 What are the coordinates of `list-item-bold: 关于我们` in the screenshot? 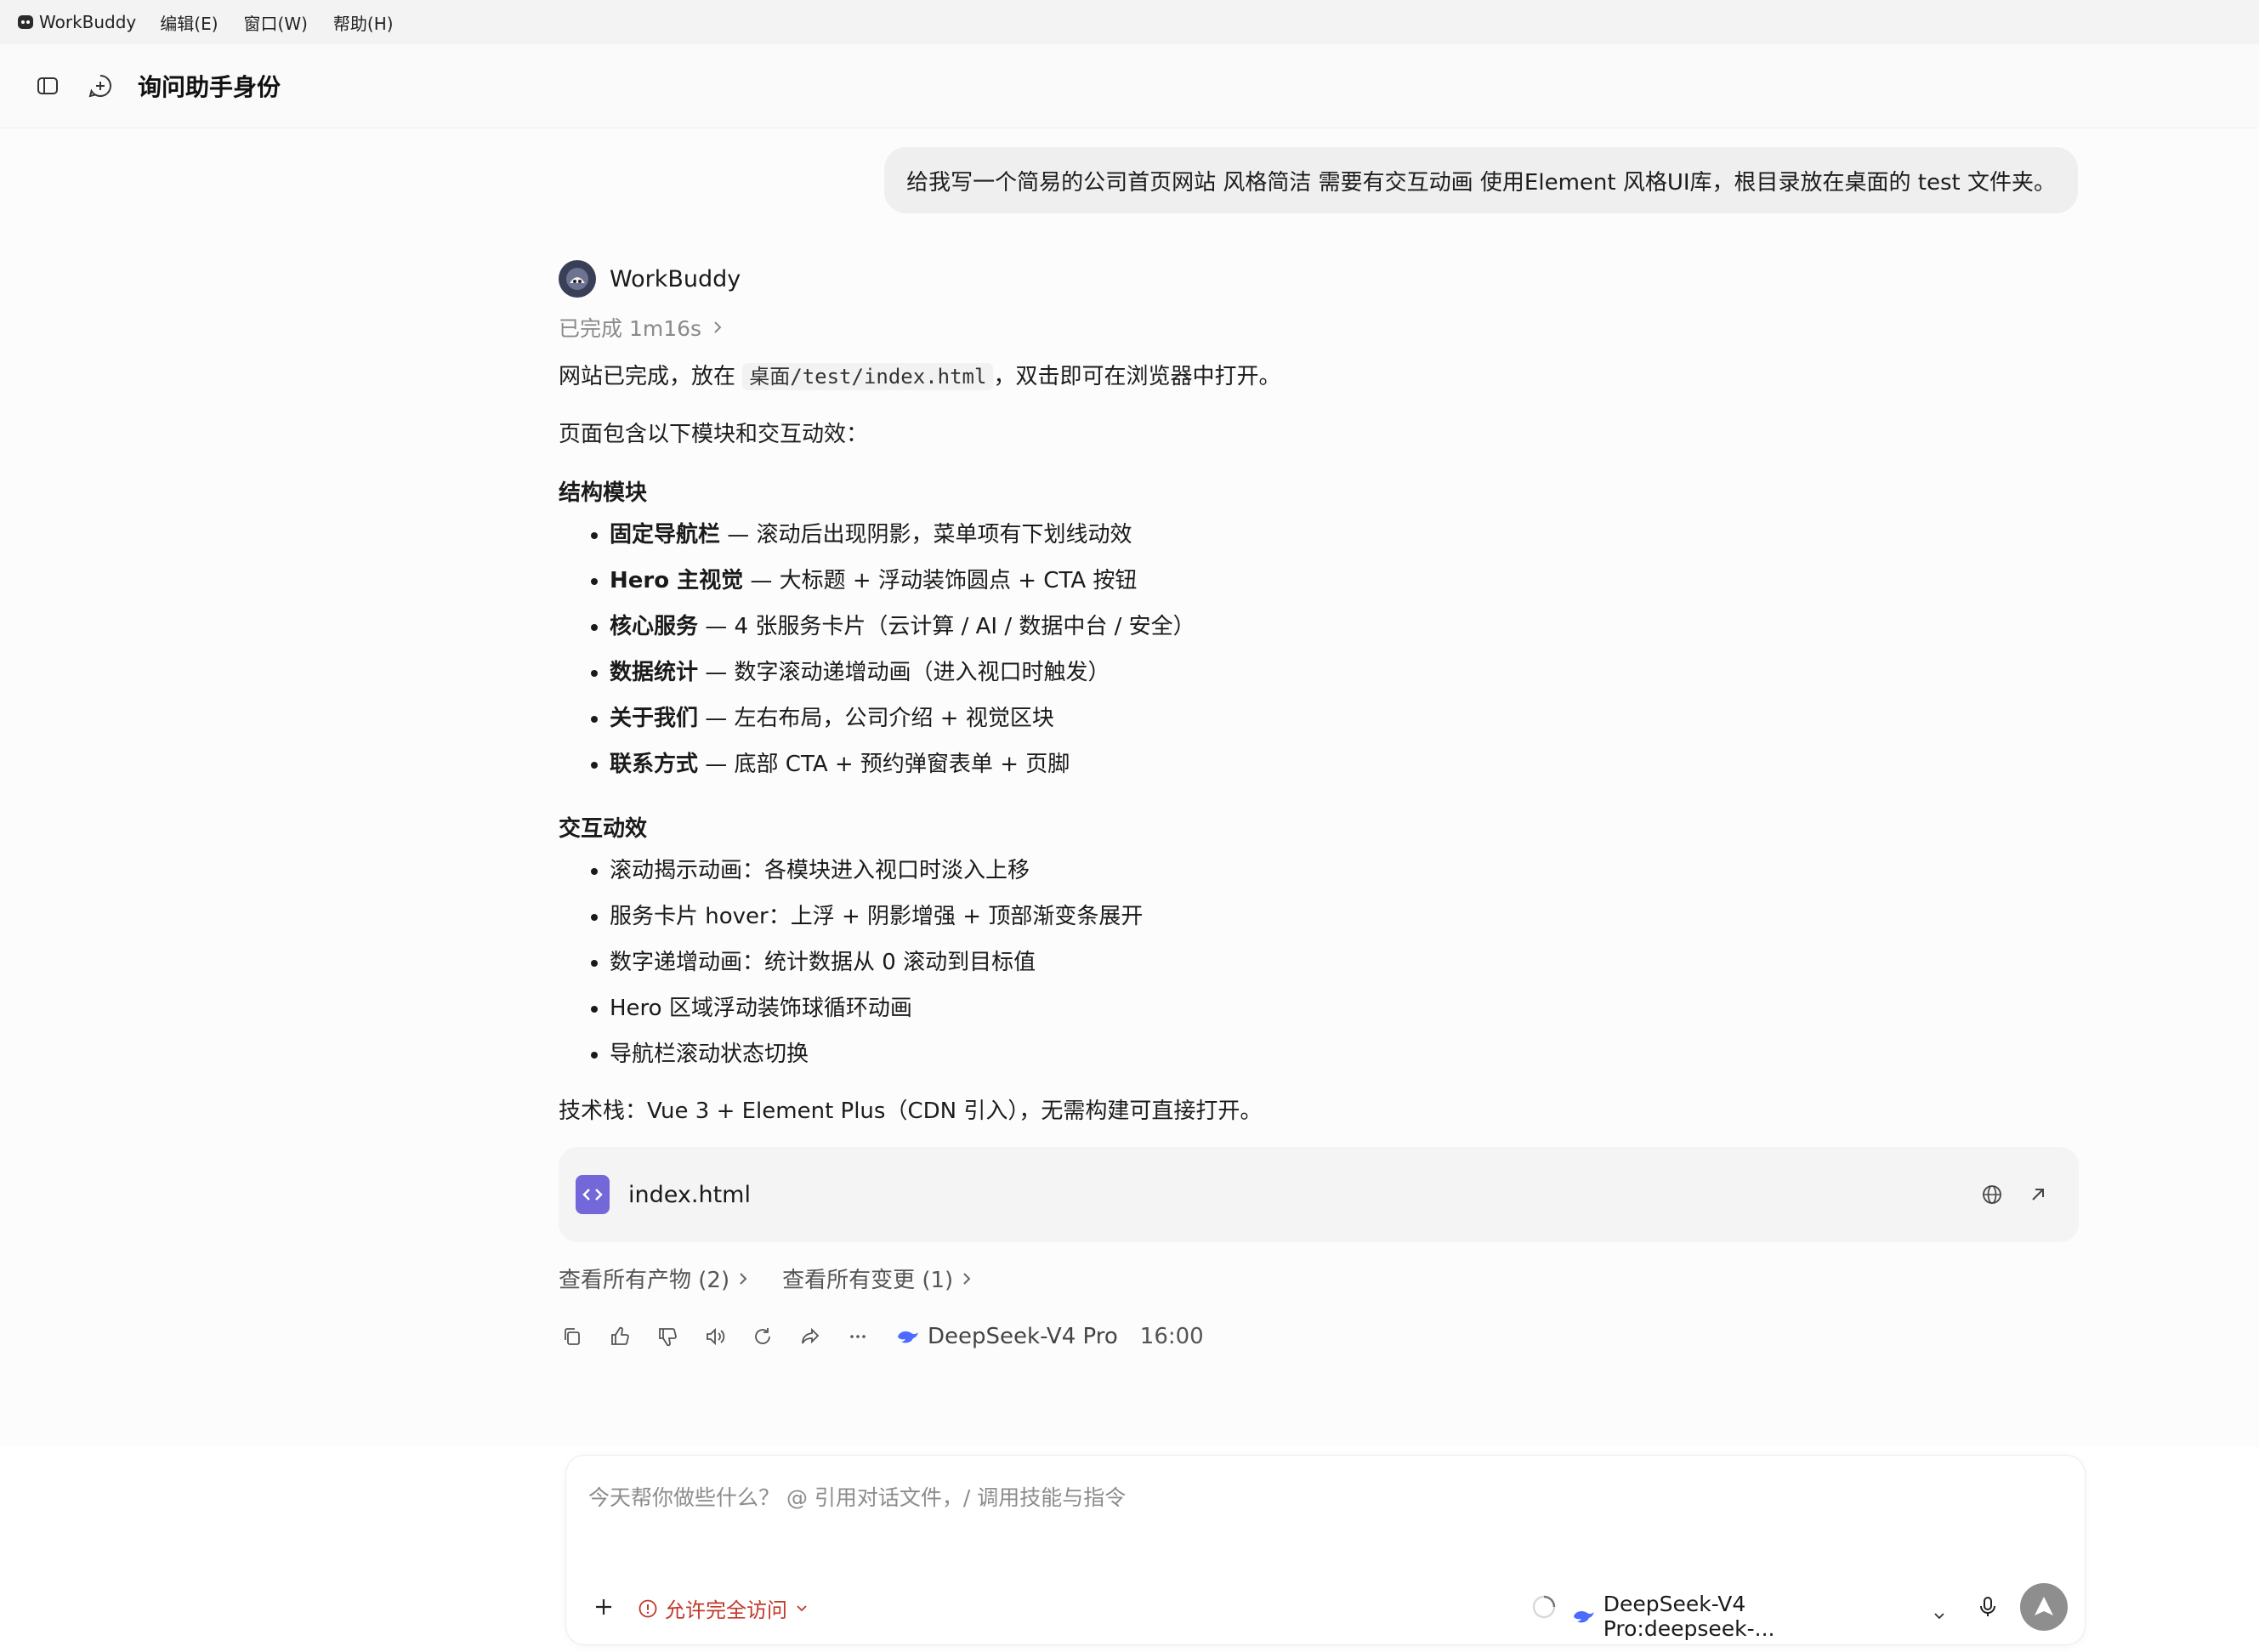 It's located at (654, 718).